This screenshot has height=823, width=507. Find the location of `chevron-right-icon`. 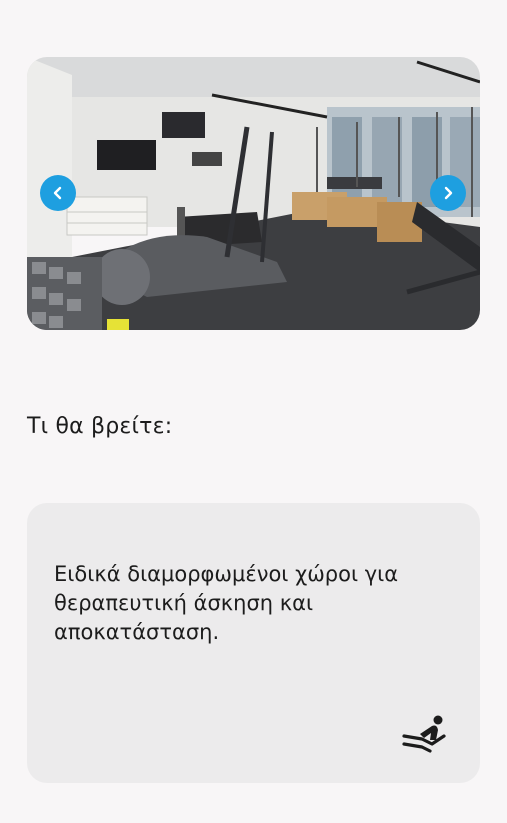

chevron-right-icon is located at coordinates (448, 193).